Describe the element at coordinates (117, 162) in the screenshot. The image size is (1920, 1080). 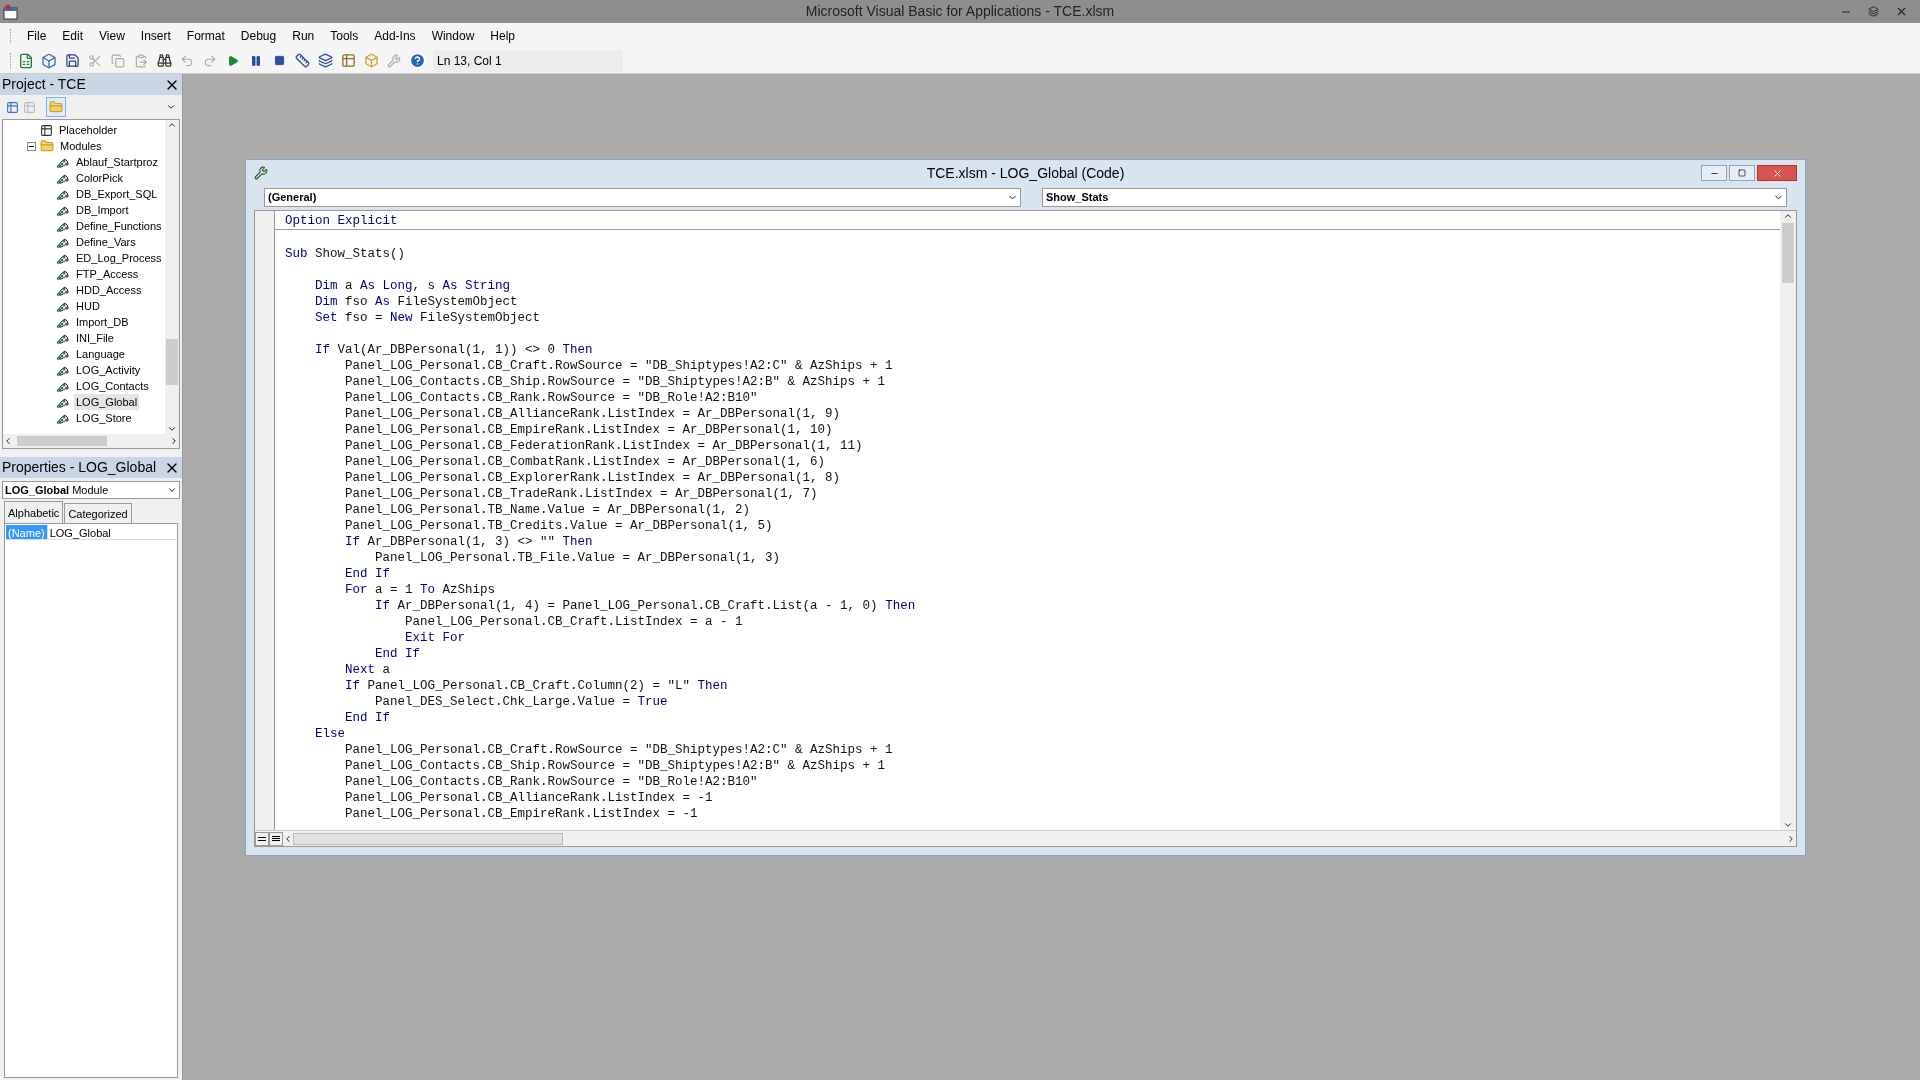
I see `tree-item: Ablauf_Startproz` at that location.